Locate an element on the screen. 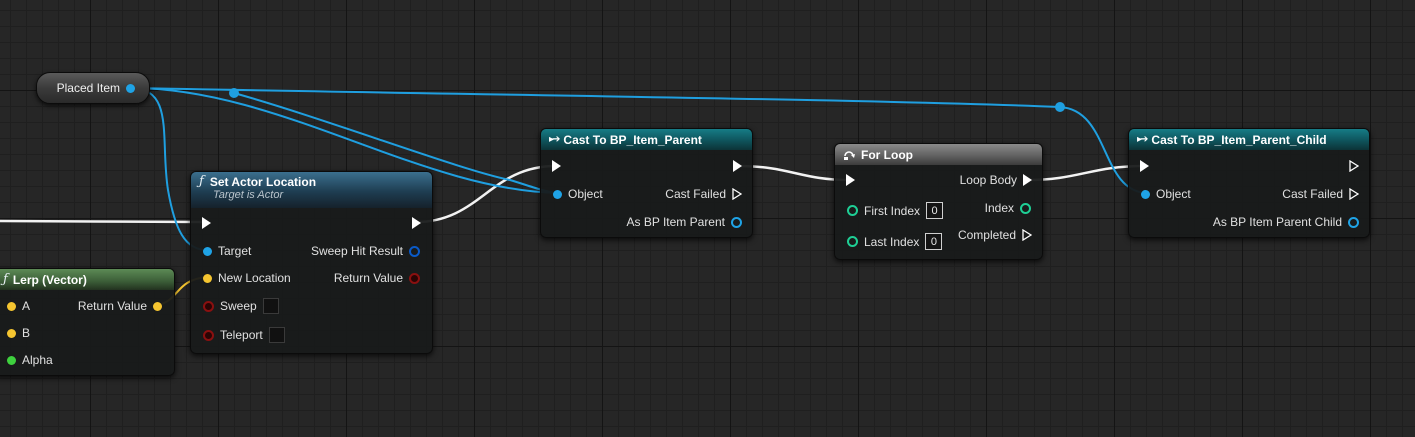 Image resolution: width=1415 pixels, height=437 pixels. struct-pin-icon is located at coordinates (414, 251).